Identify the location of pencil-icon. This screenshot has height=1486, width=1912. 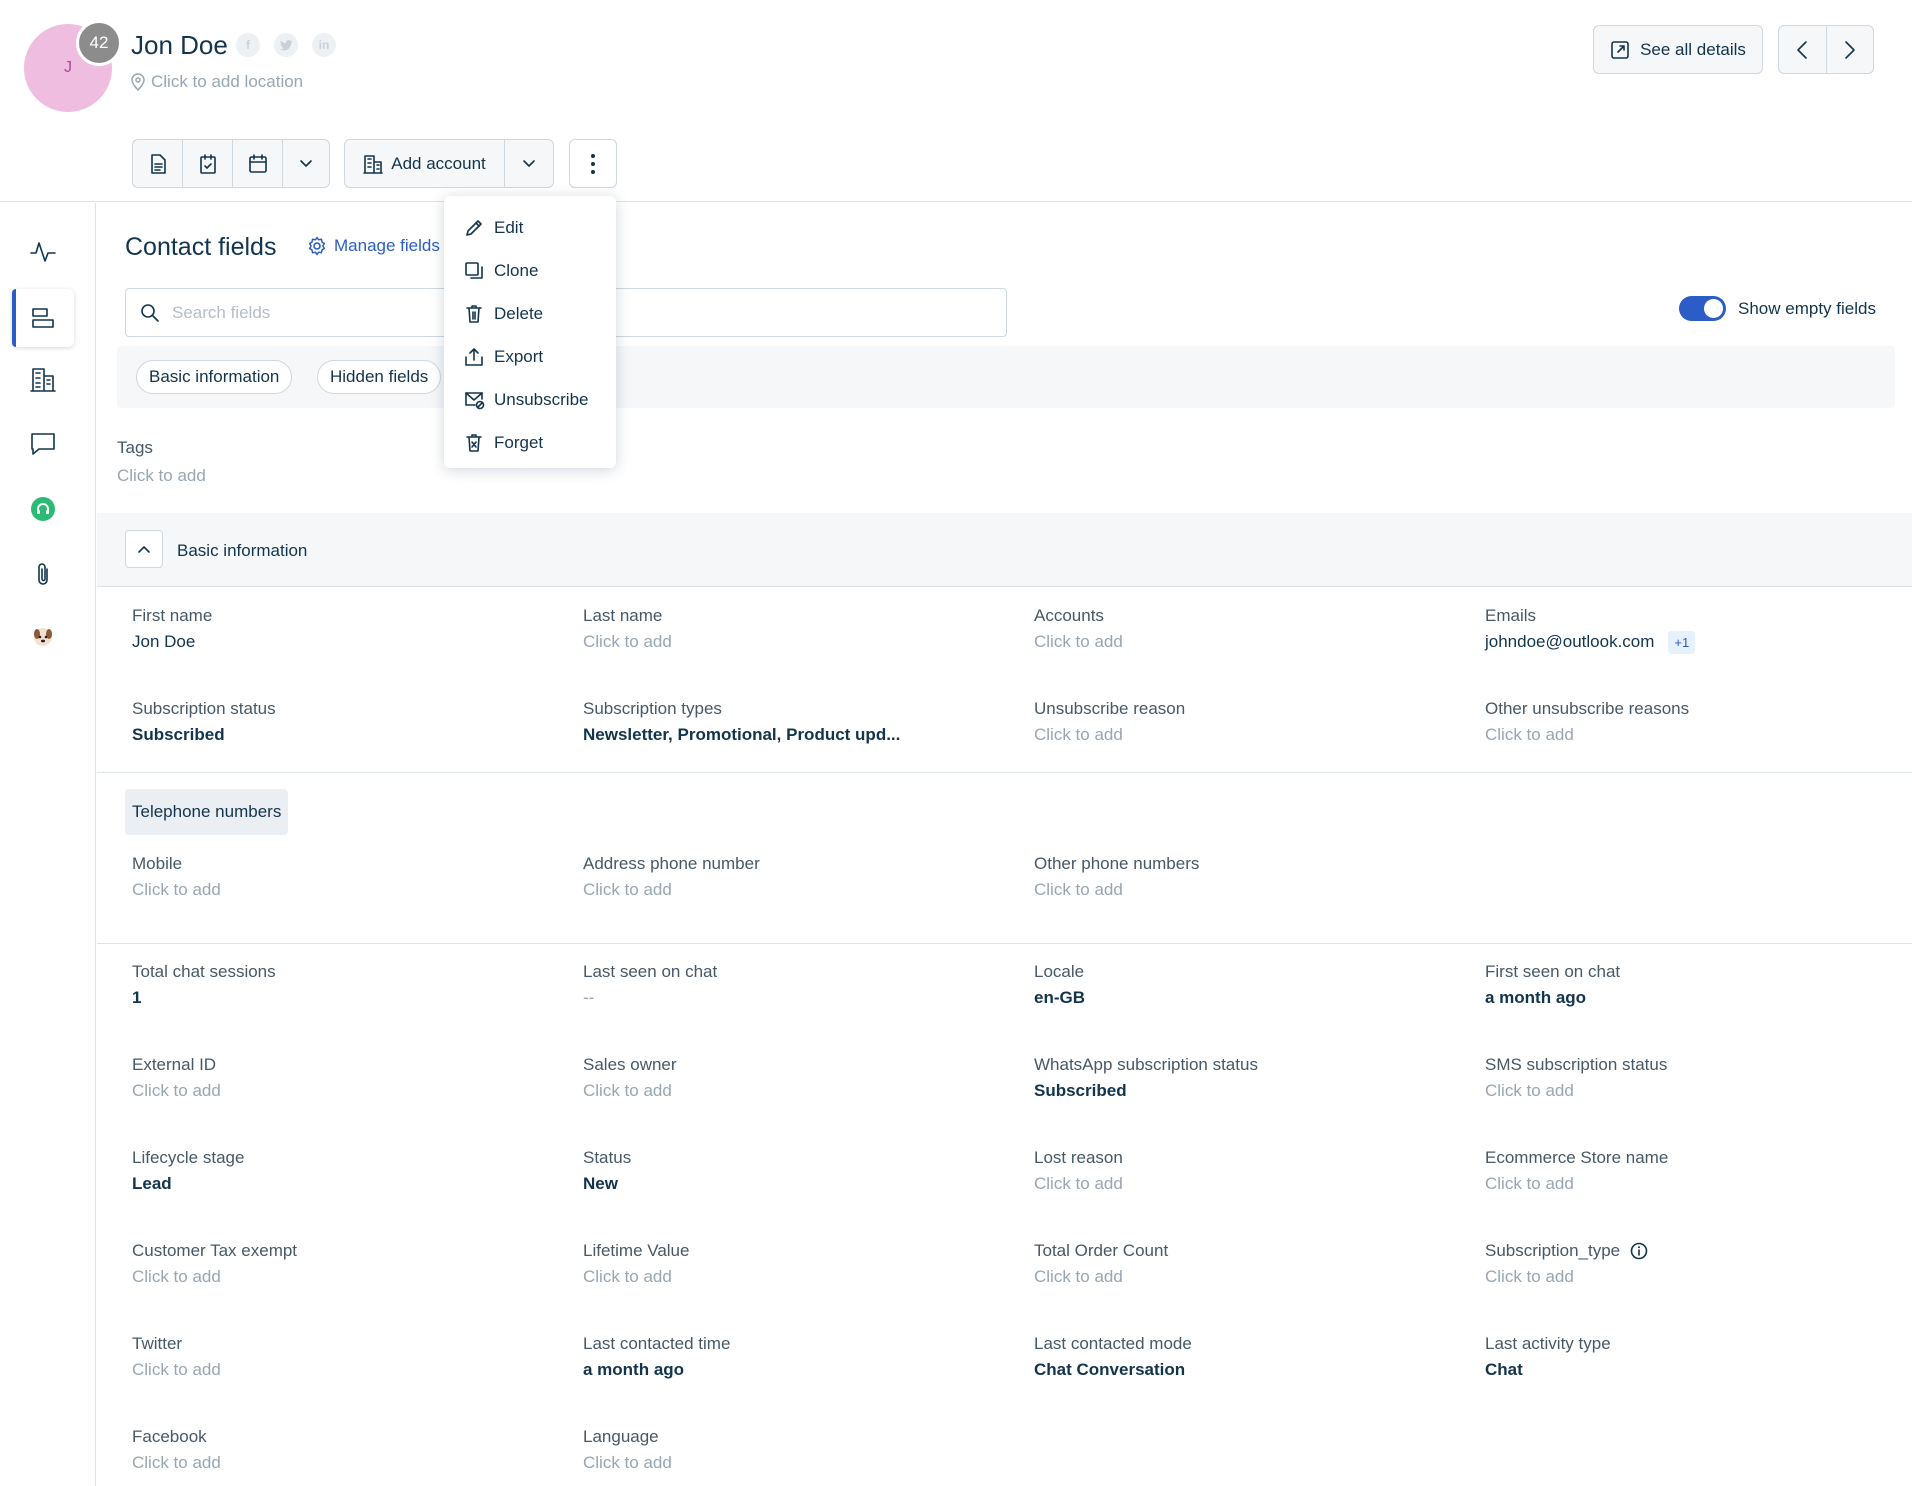
(475, 228).